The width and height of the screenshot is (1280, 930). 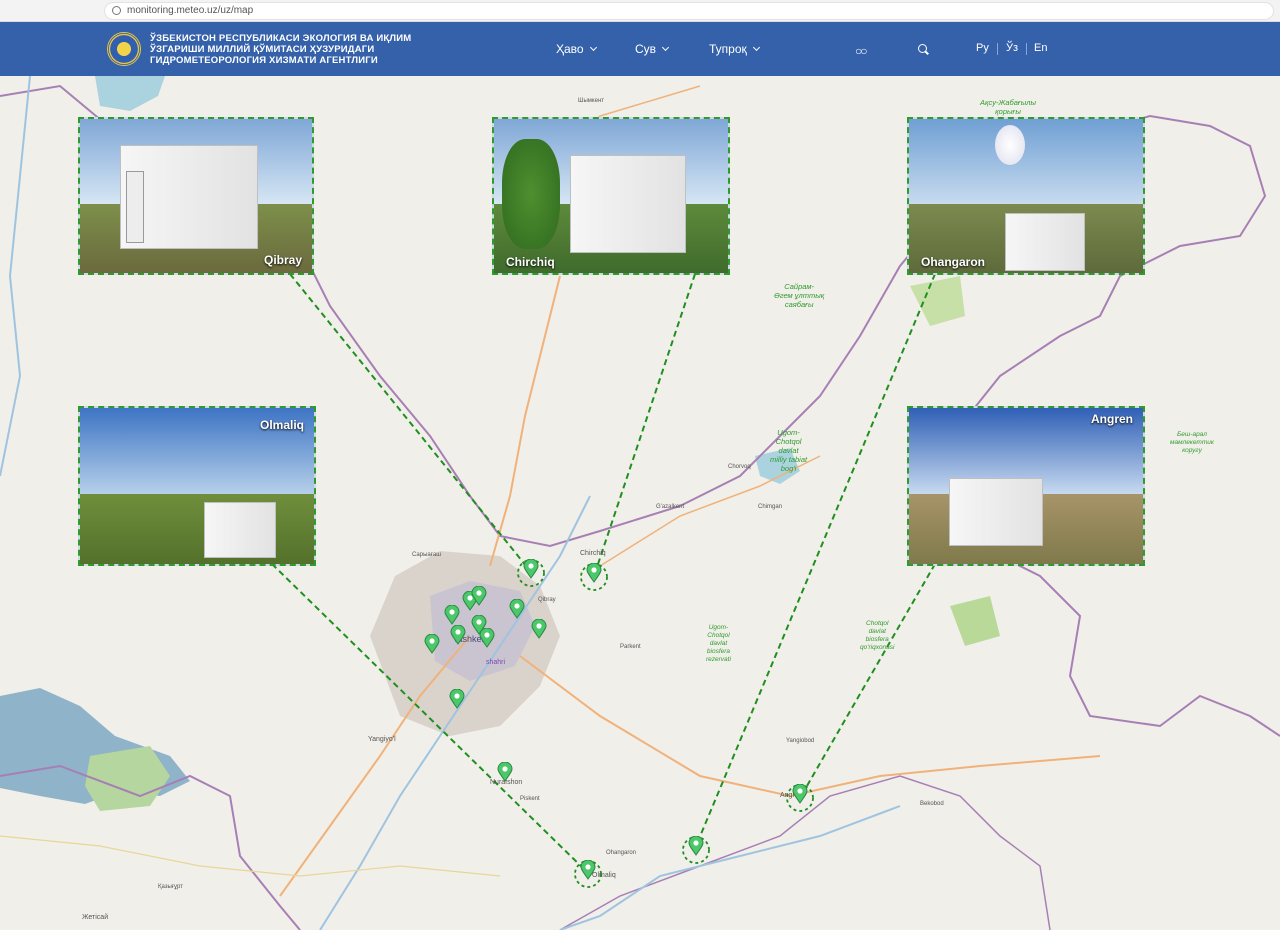 I want to click on park-label-ugom-biosphere: Ugom- Chotqol davlat biosfera rezervati, so click(x=718, y=643).